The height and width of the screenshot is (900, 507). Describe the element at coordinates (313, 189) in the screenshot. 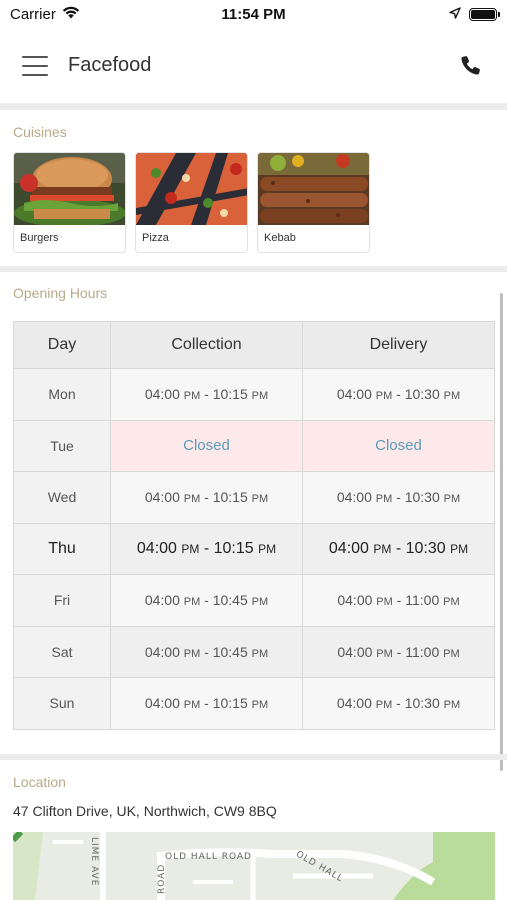

I see `kebab-image` at that location.